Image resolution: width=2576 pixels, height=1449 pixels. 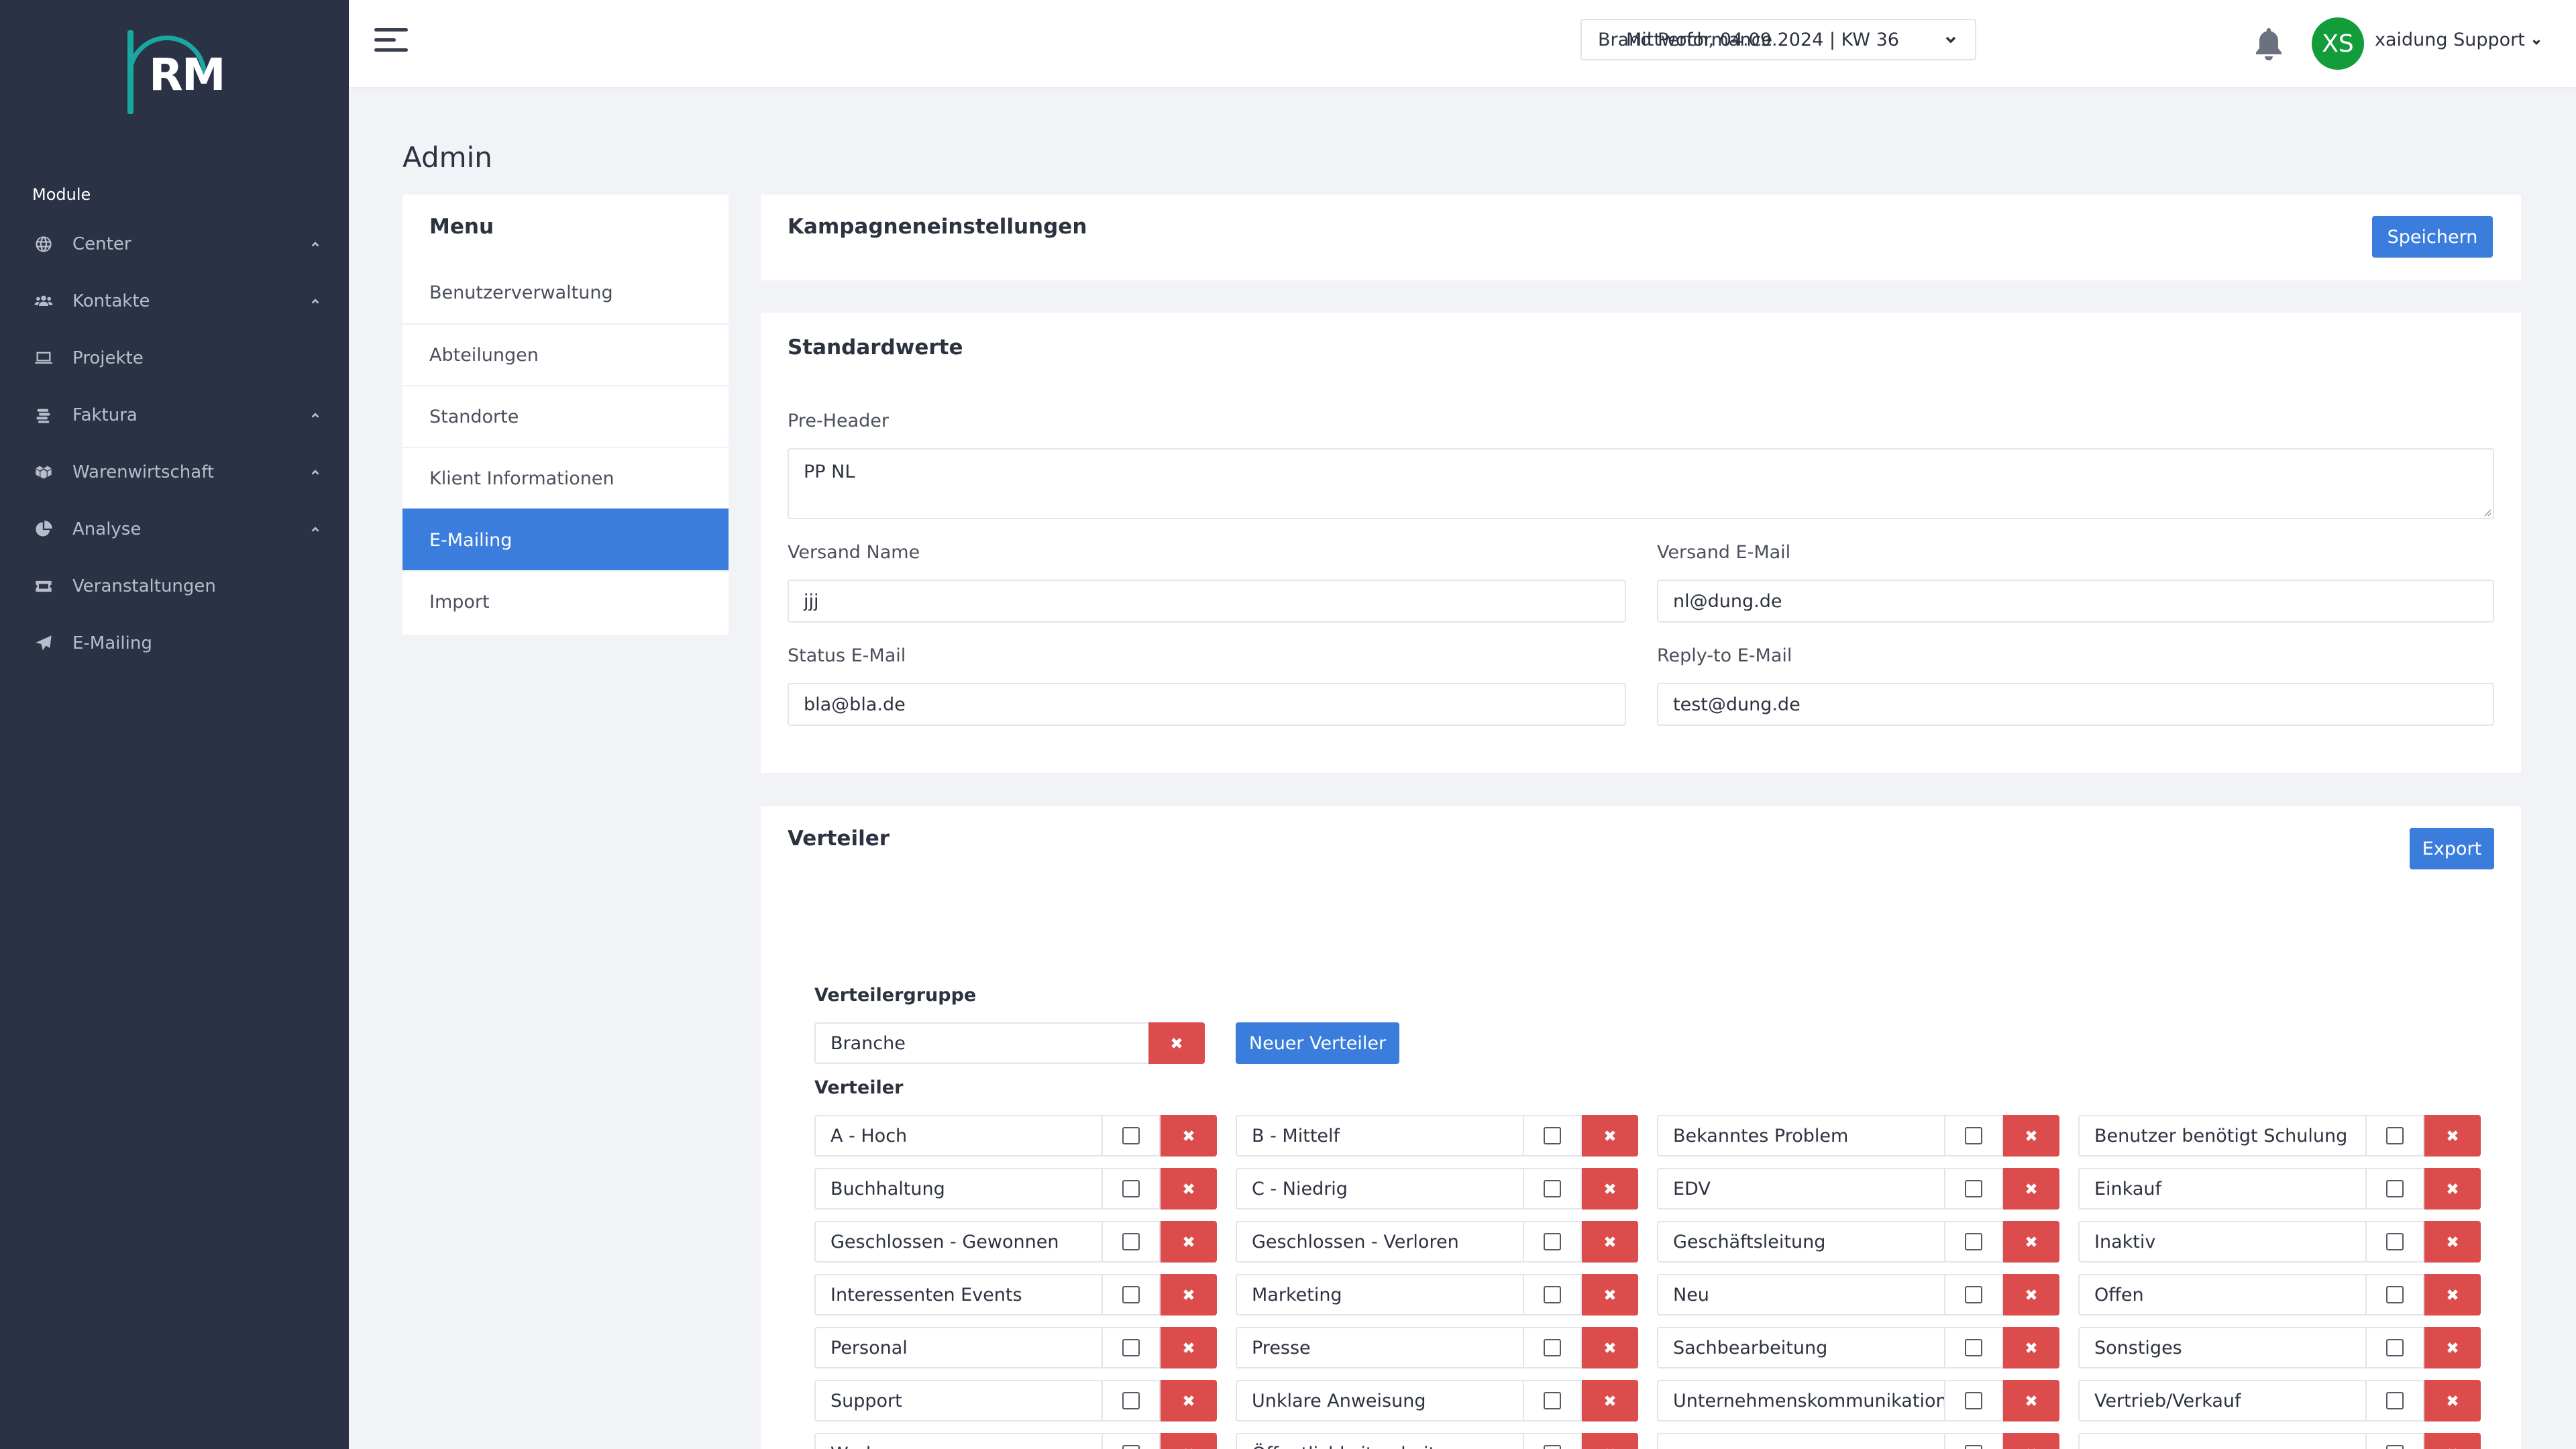 I want to click on chevron-down-icon, so click(x=2536, y=42).